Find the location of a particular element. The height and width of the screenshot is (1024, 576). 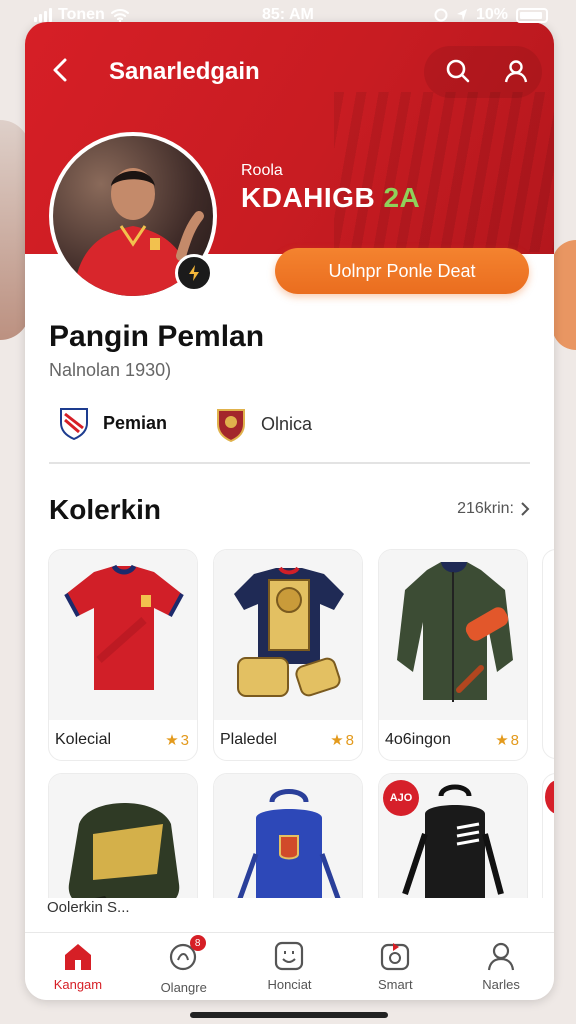

discount-badge-peek is located at coordinates (549, 797).